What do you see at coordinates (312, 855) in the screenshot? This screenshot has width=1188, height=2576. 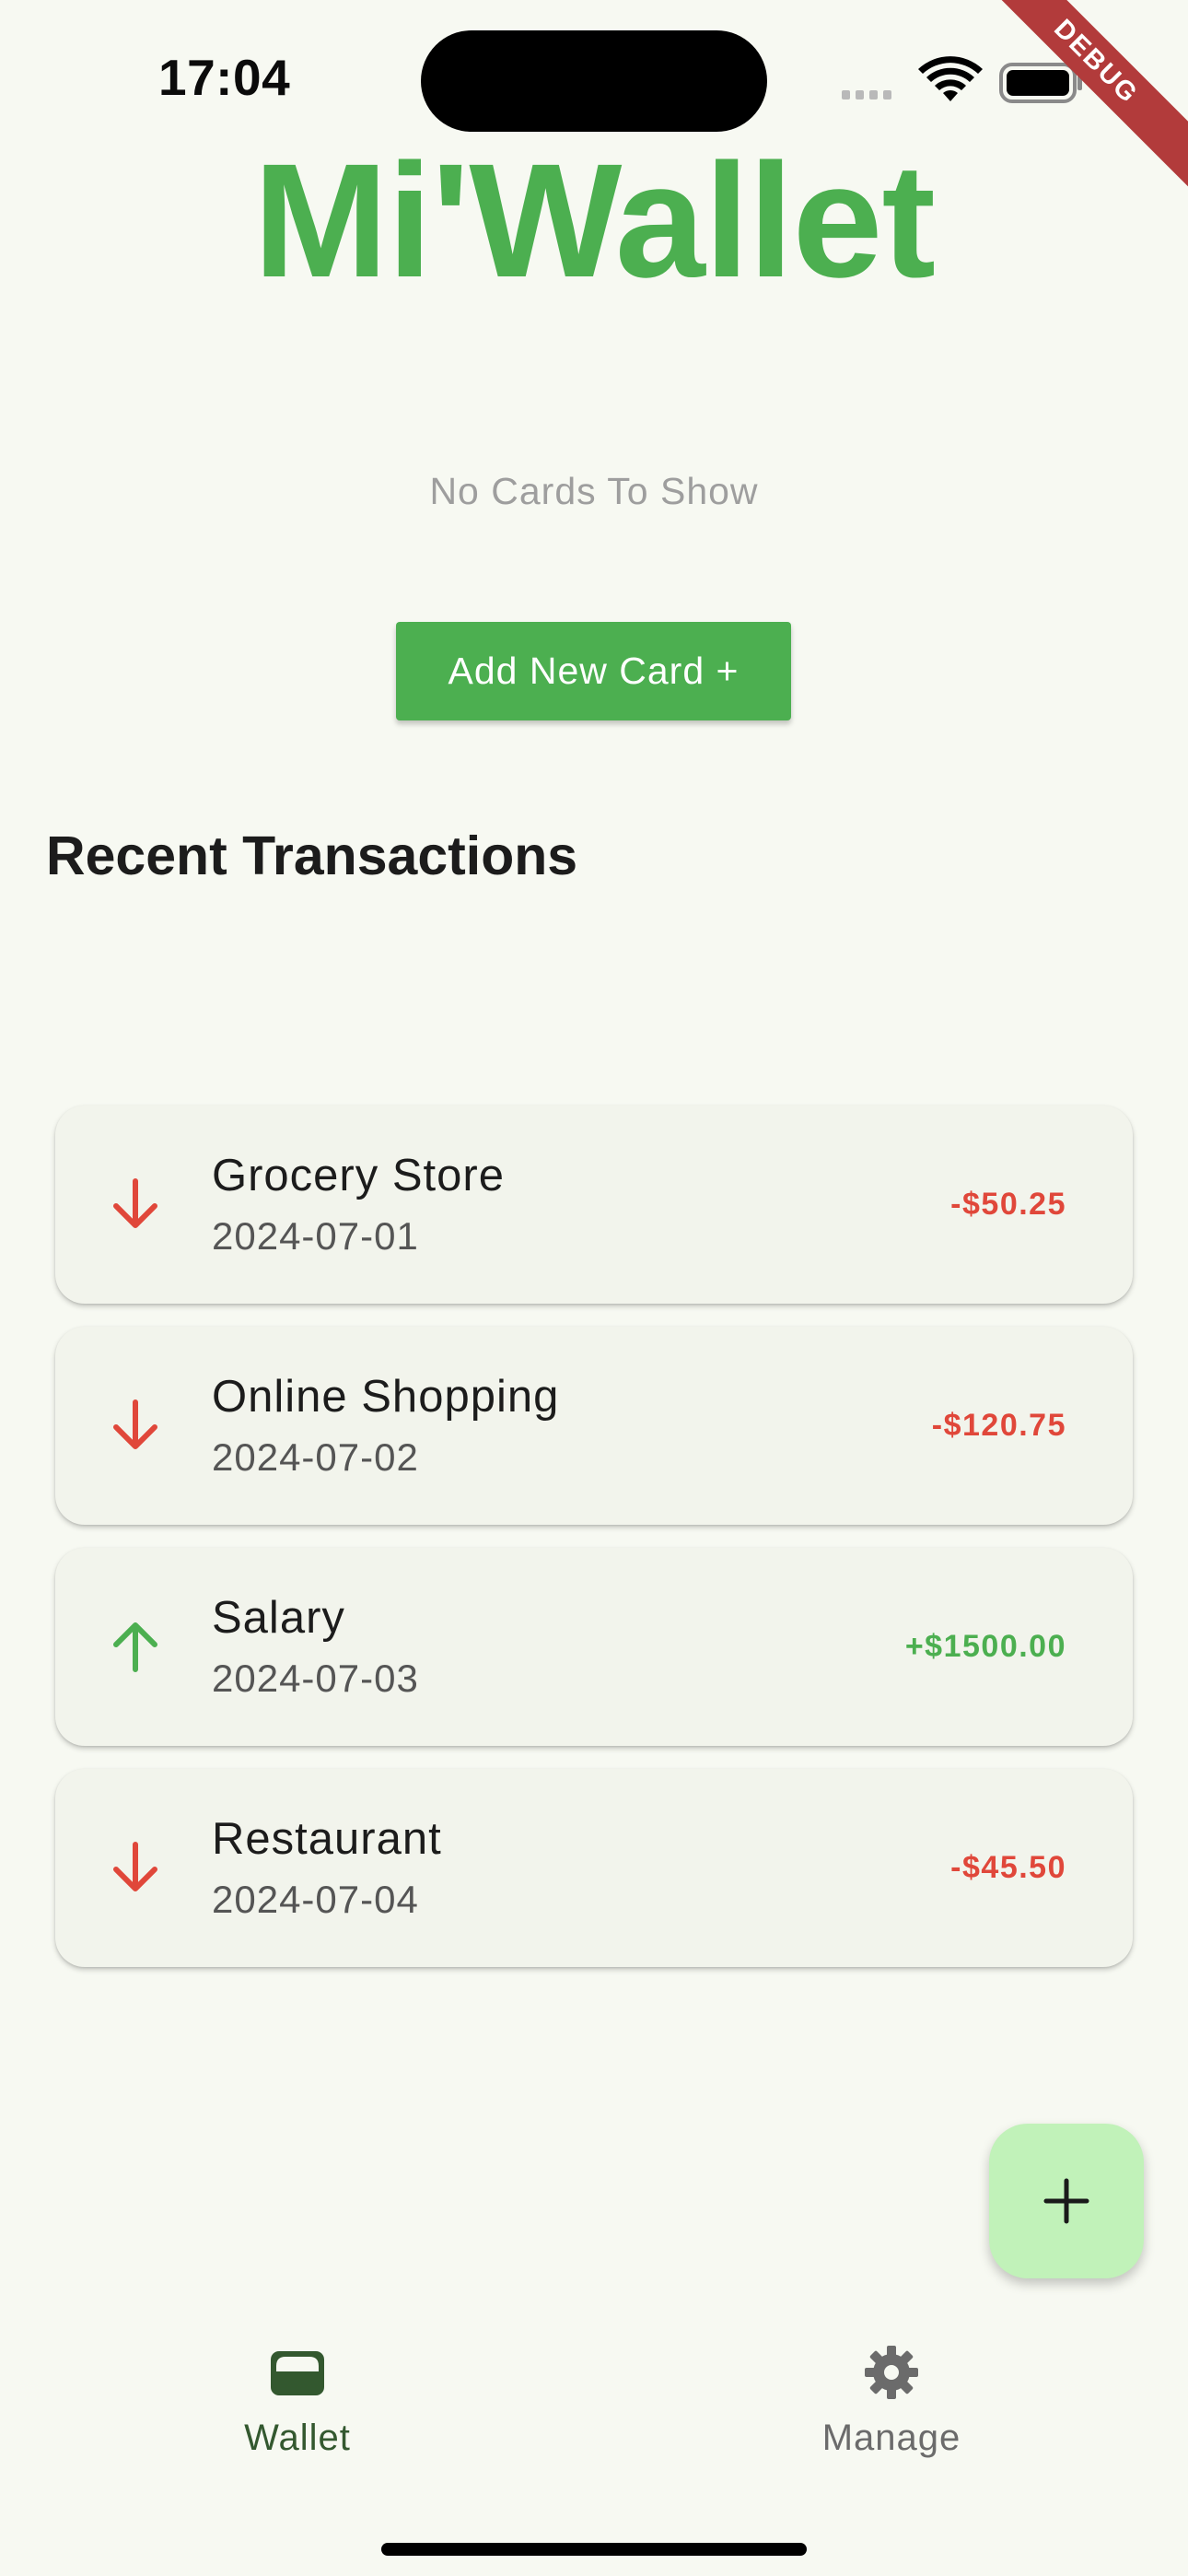 I see `section-title: Recent Transactions` at bounding box center [312, 855].